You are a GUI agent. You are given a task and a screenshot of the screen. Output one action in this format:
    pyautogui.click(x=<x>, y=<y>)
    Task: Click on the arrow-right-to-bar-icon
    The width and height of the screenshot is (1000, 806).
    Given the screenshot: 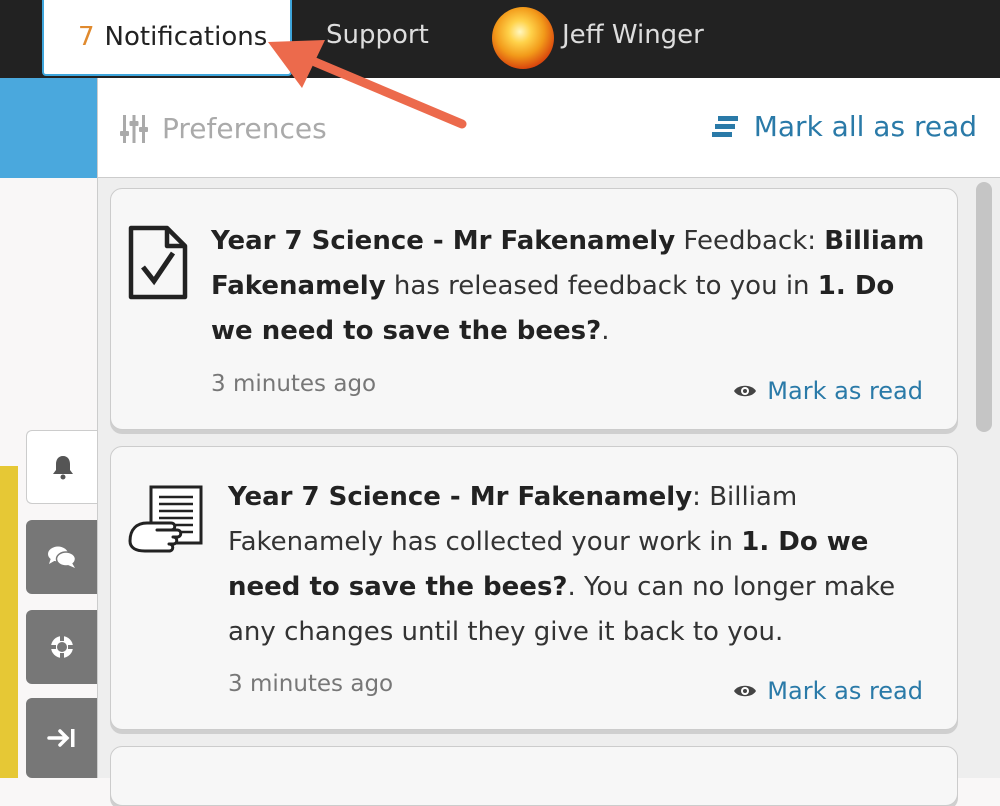 What is the action you would take?
    pyautogui.click(x=61, y=738)
    